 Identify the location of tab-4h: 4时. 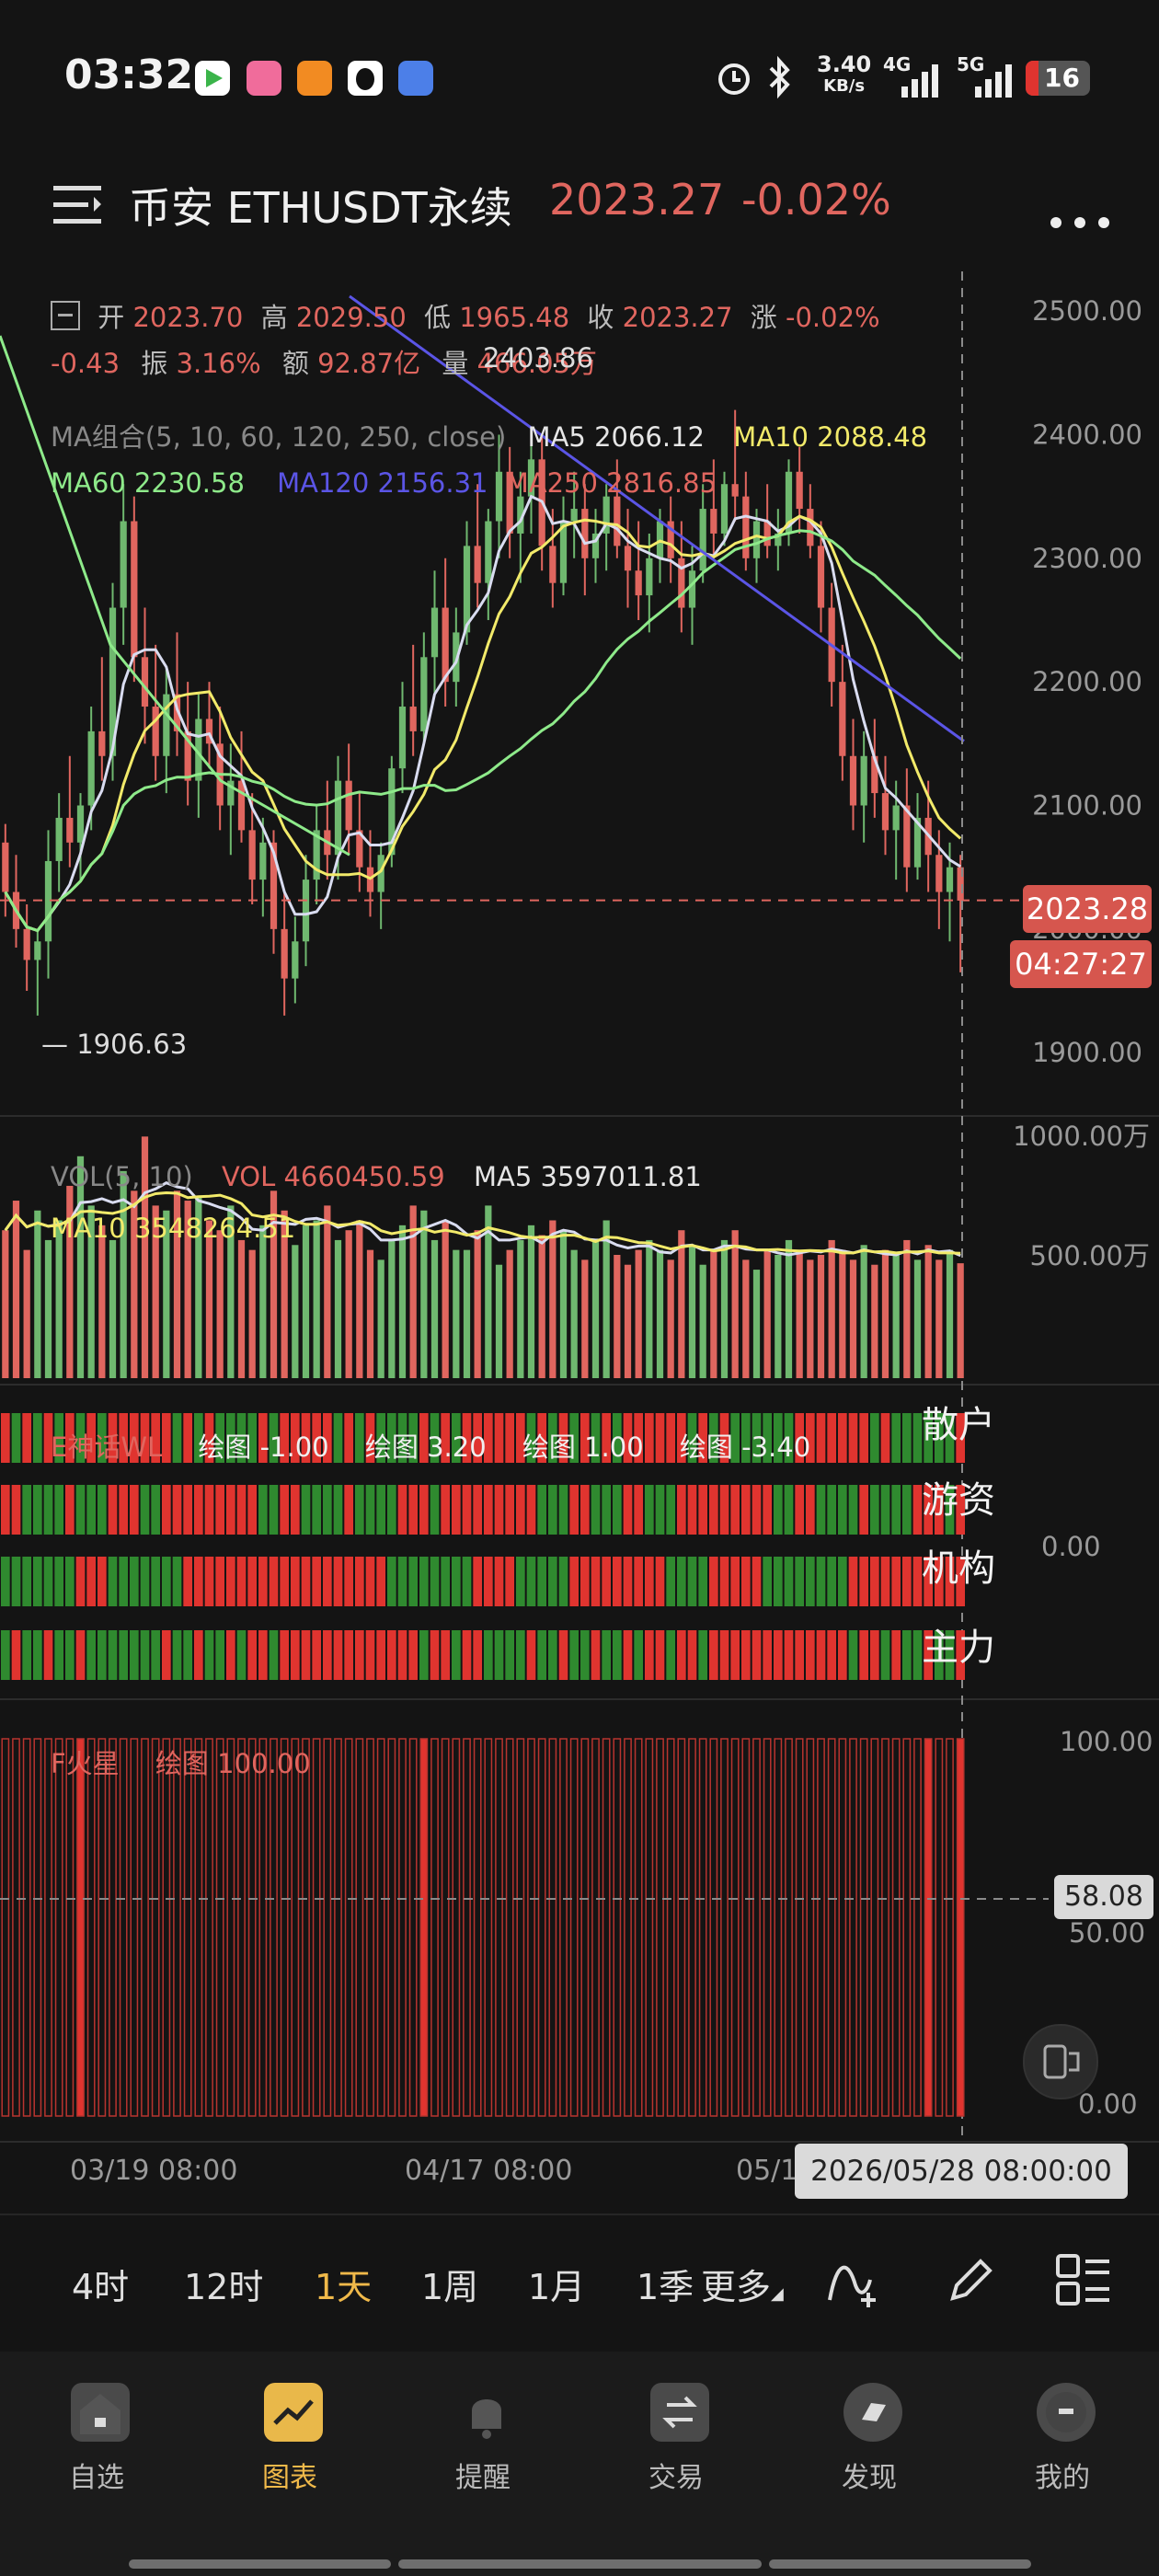
(100, 2284).